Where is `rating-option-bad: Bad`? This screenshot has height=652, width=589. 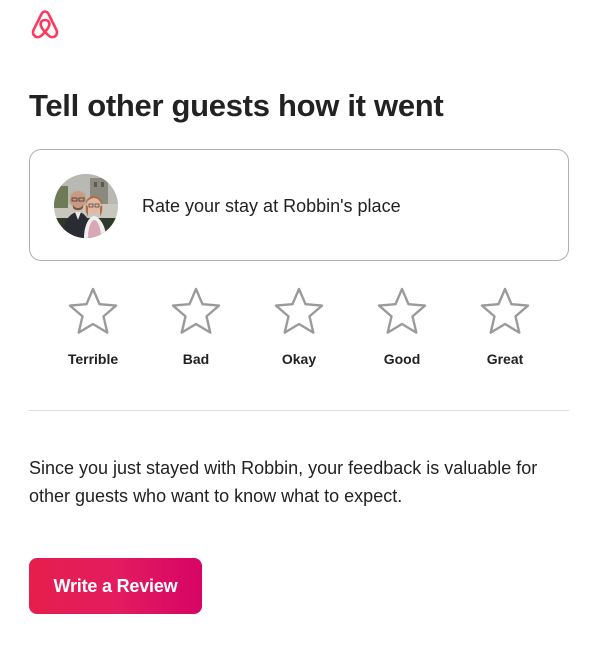 rating-option-bad: Bad is located at coordinates (196, 329).